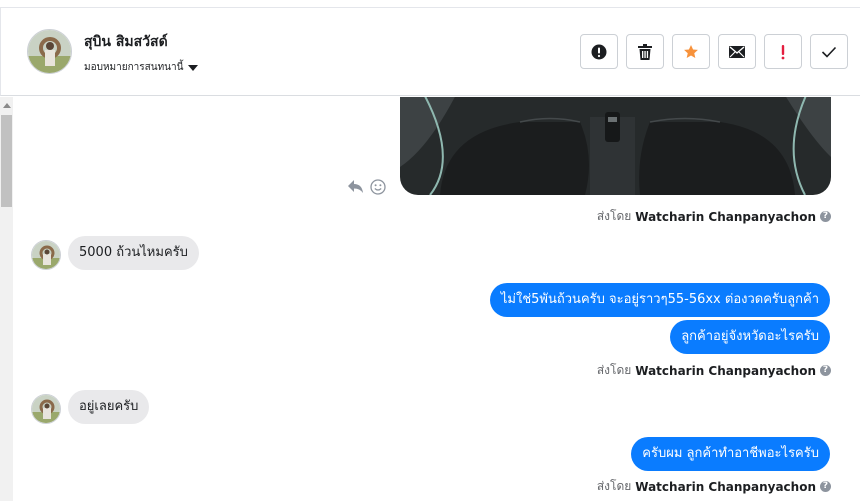  I want to click on assign-conversation-dropdown: มอบหมายการสนทนานี้, so click(141, 67).